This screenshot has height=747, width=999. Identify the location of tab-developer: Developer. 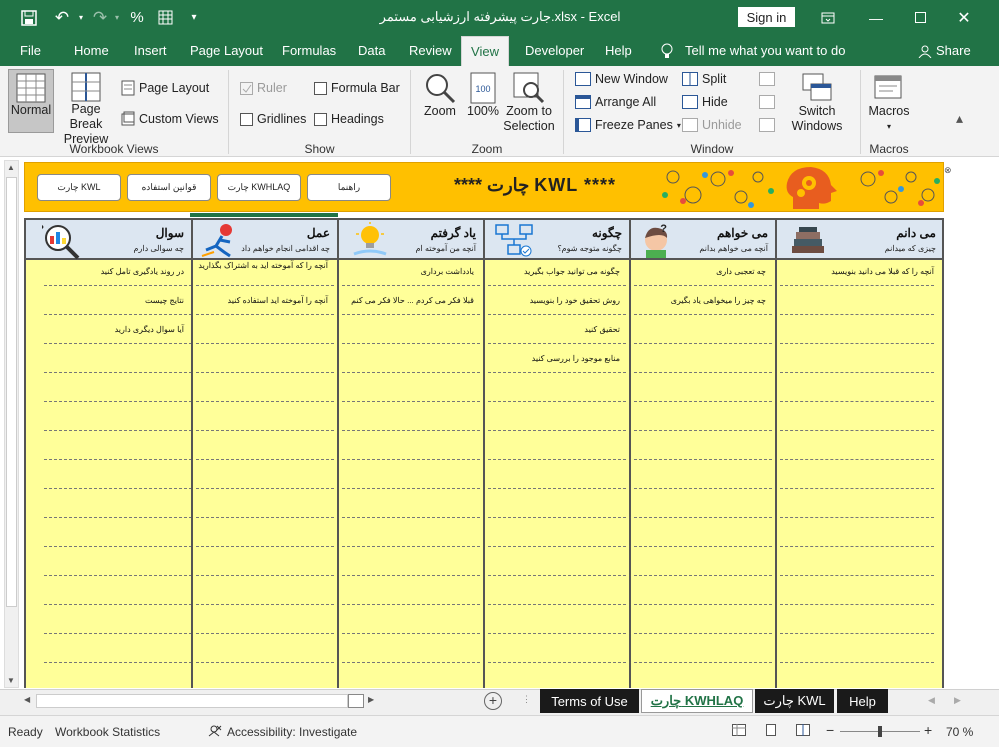
(554, 50).